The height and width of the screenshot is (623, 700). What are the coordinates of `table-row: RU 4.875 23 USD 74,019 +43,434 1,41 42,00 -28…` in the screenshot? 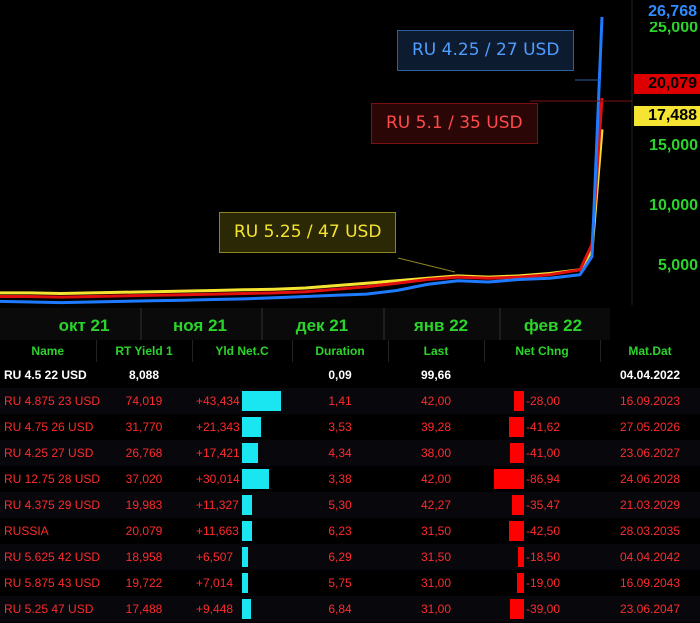 It's located at (350, 401).